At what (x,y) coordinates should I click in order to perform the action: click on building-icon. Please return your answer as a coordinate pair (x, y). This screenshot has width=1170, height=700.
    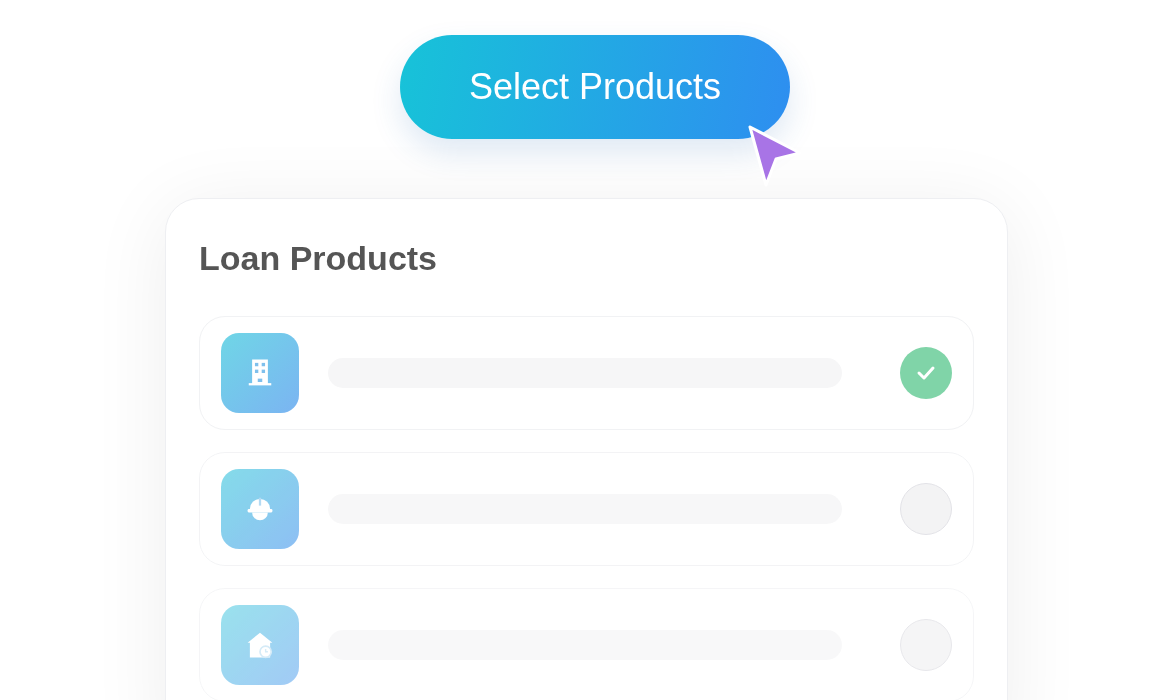
    Looking at the image, I should click on (260, 373).